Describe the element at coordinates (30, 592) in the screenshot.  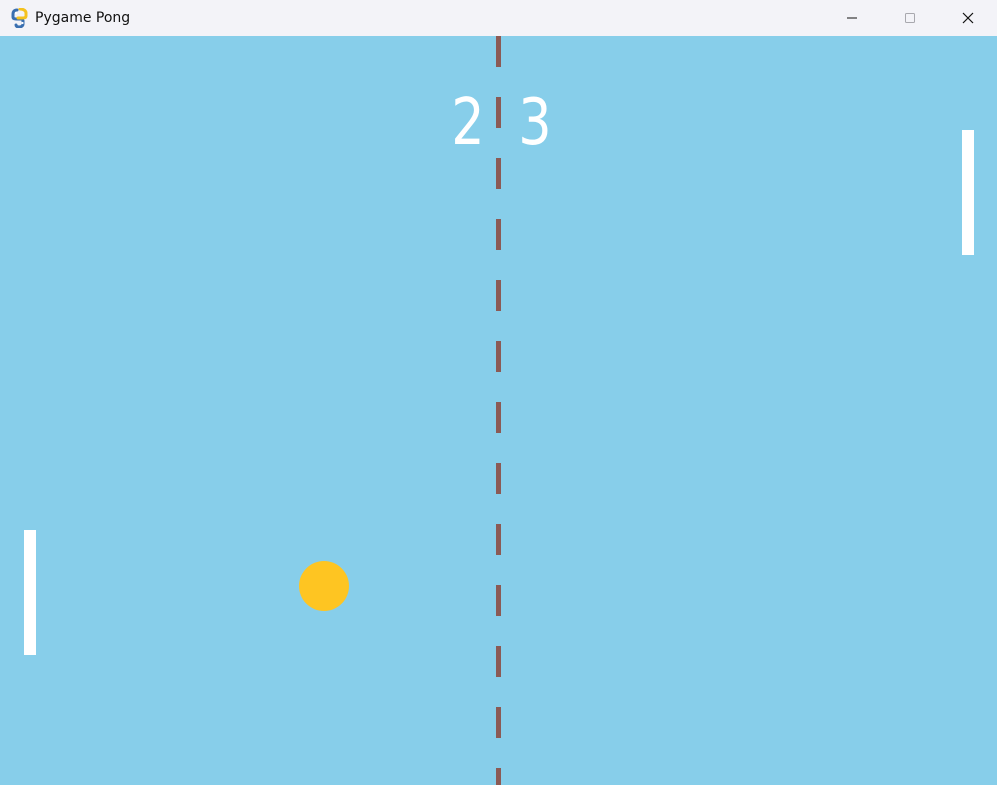
I see `left-paddle` at that location.